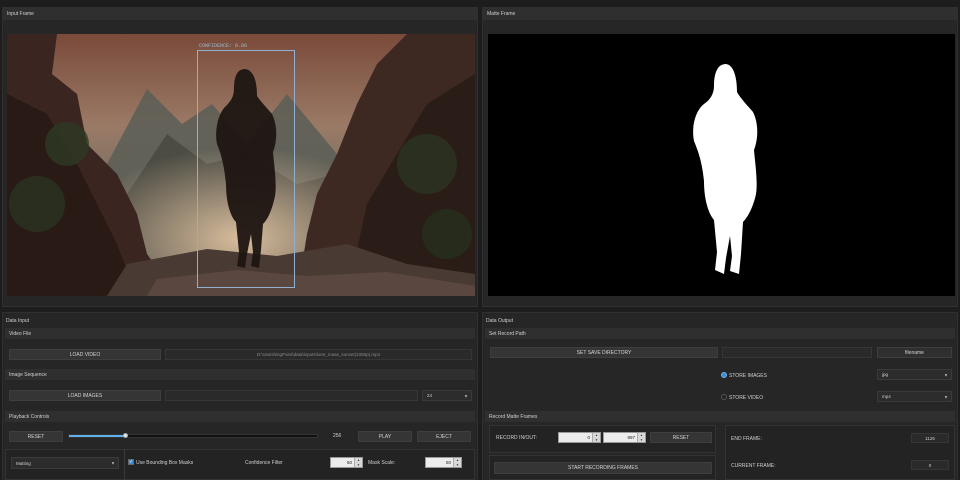 This screenshot has width=960, height=480. What do you see at coordinates (443, 462) in the screenshot?
I see `mask-scale-spinbox: 50 ▲ ▼` at bounding box center [443, 462].